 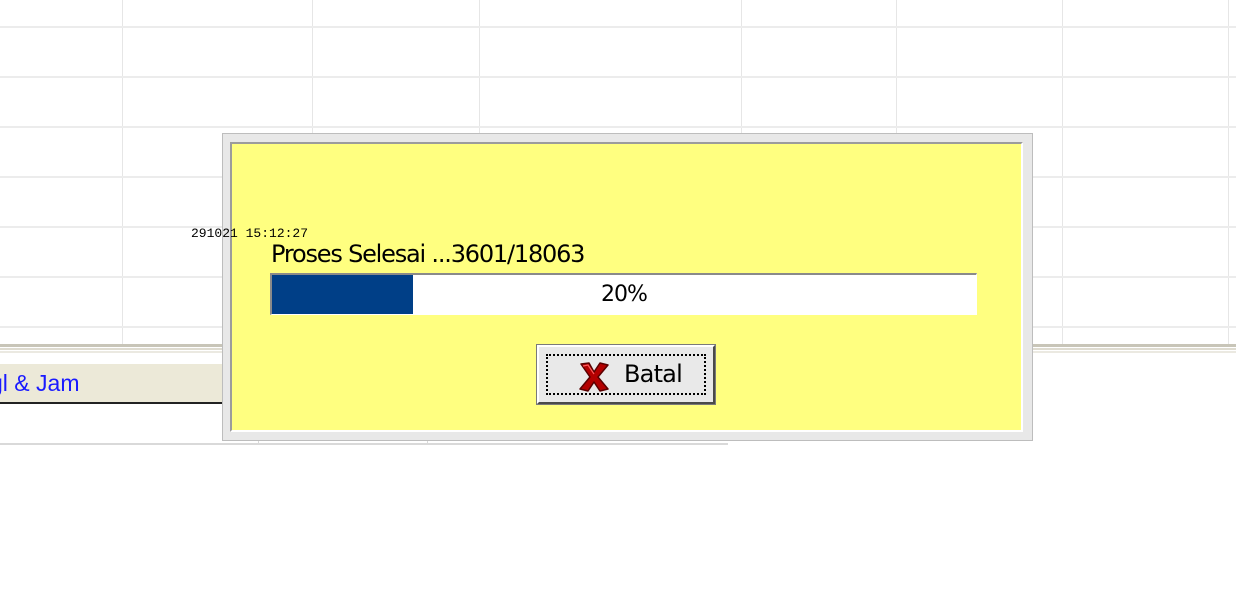 What do you see at coordinates (653, 374) in the screenshot?
I see `cancel-button-label: Batal` at bounding box center [653, 374].